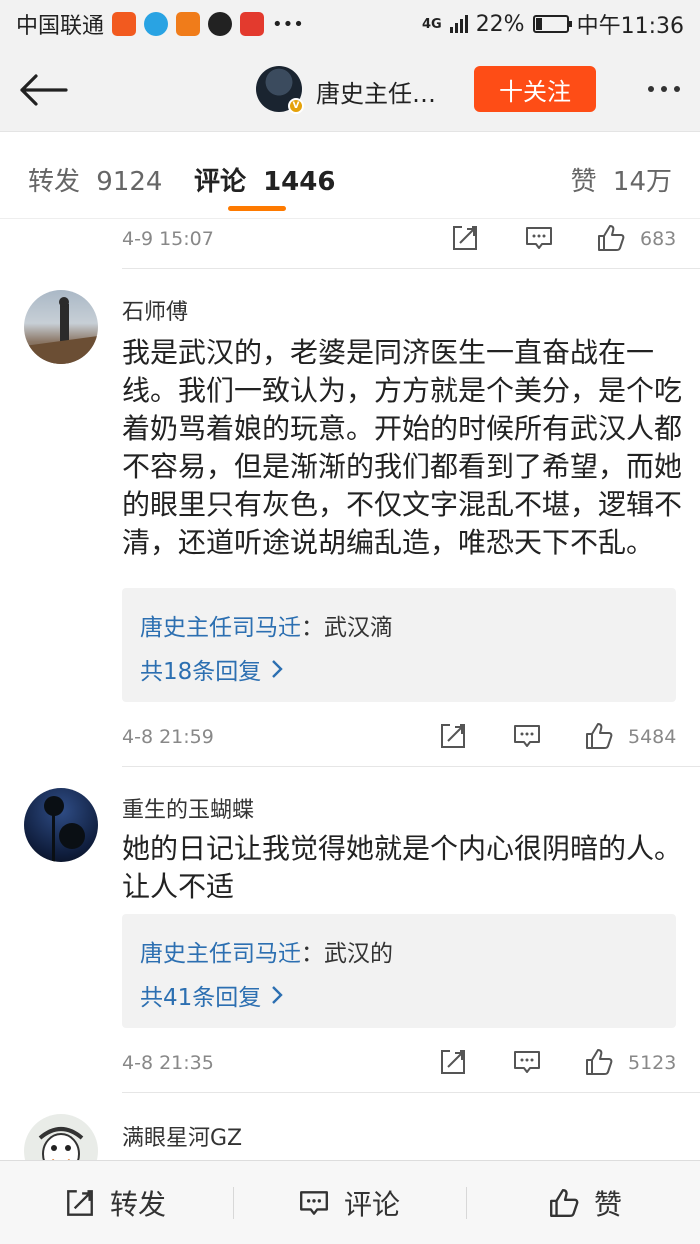 The image size is (700, 1244). Describe the element at coordinates (642, 182) in the screenshot. I see `tab-count: 14万` at that location.